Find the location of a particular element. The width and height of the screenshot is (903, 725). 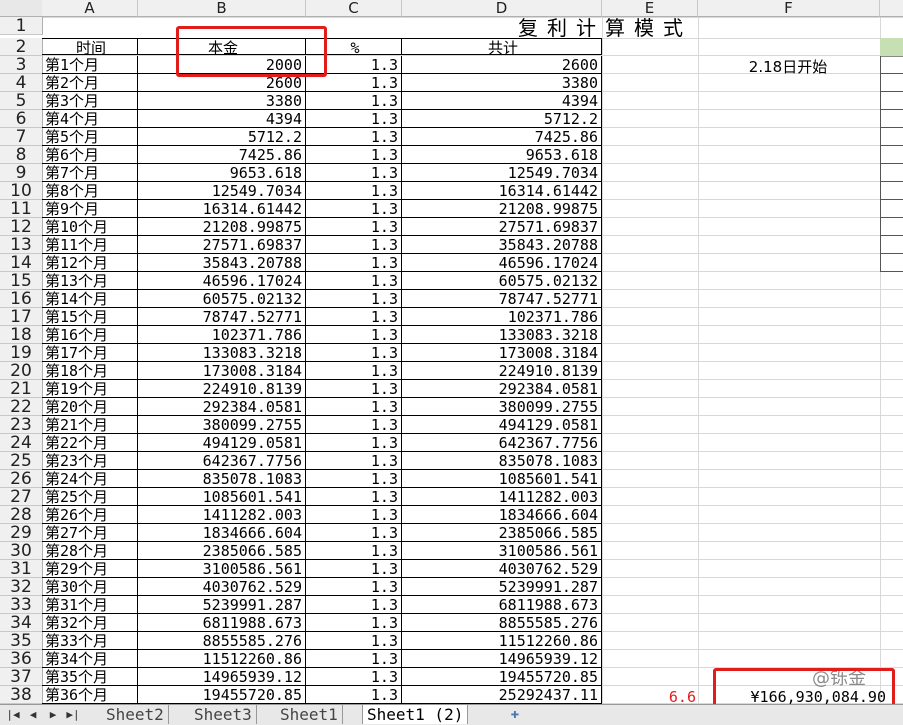

cell-principal: 46596.17024 is located at coordinates (222, 281).